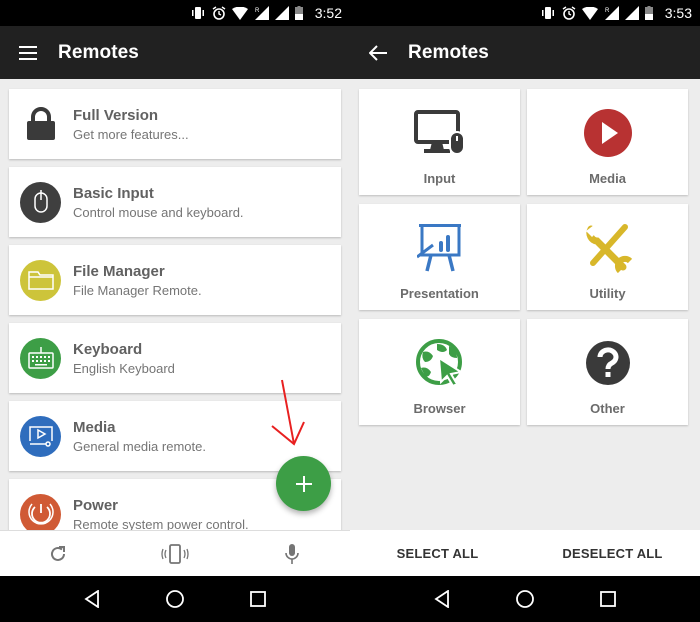 The width and height of the screenshot is (700, 622). What do you see at coordinates (440, 248) in the screenshot?
I see `presentation-icon` at bounding box center [440, 248].